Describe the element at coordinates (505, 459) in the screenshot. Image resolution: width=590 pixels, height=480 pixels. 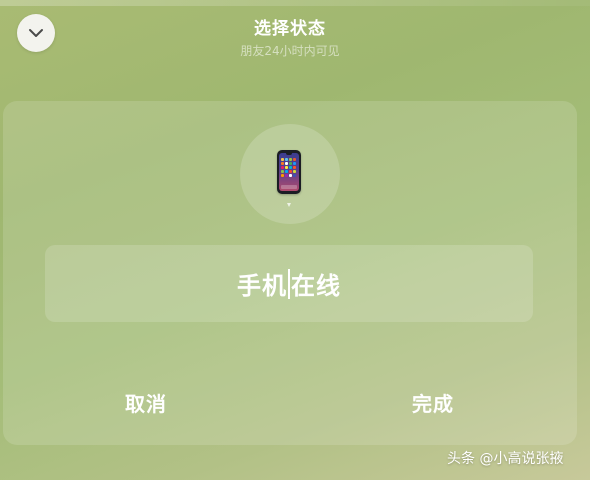
I see `watermark: 头条 @小高说张掖` at that location.